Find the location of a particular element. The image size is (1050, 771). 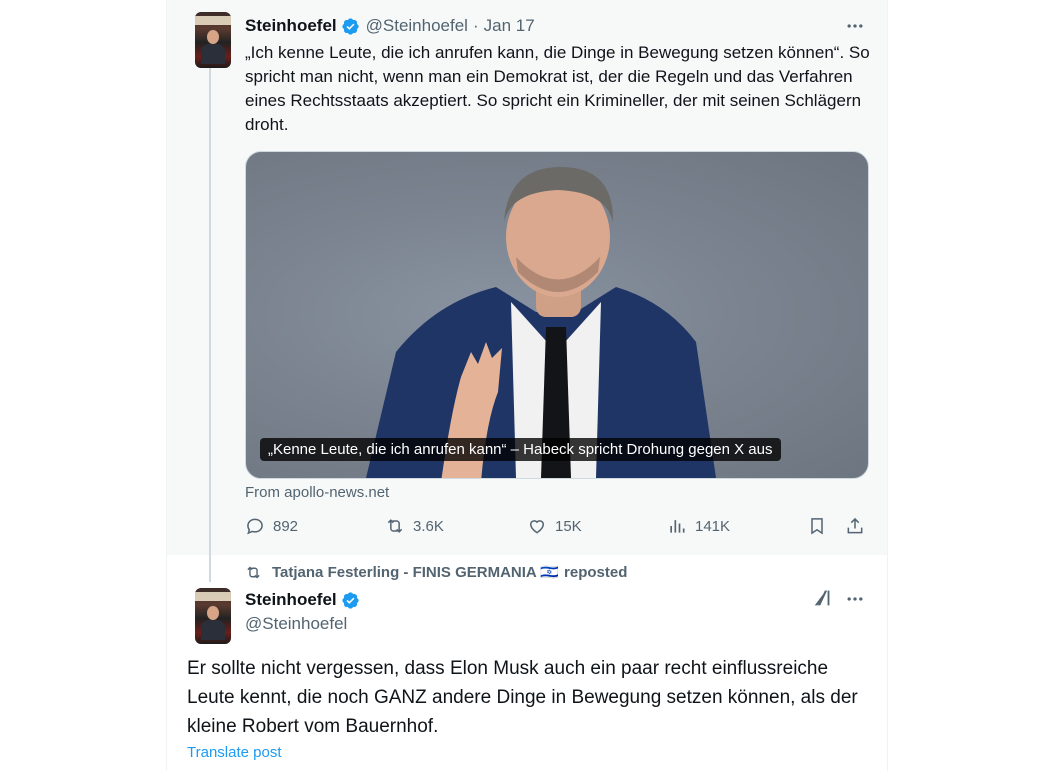

link-source: From apollo-news.net is located at coordinates (317, 492).